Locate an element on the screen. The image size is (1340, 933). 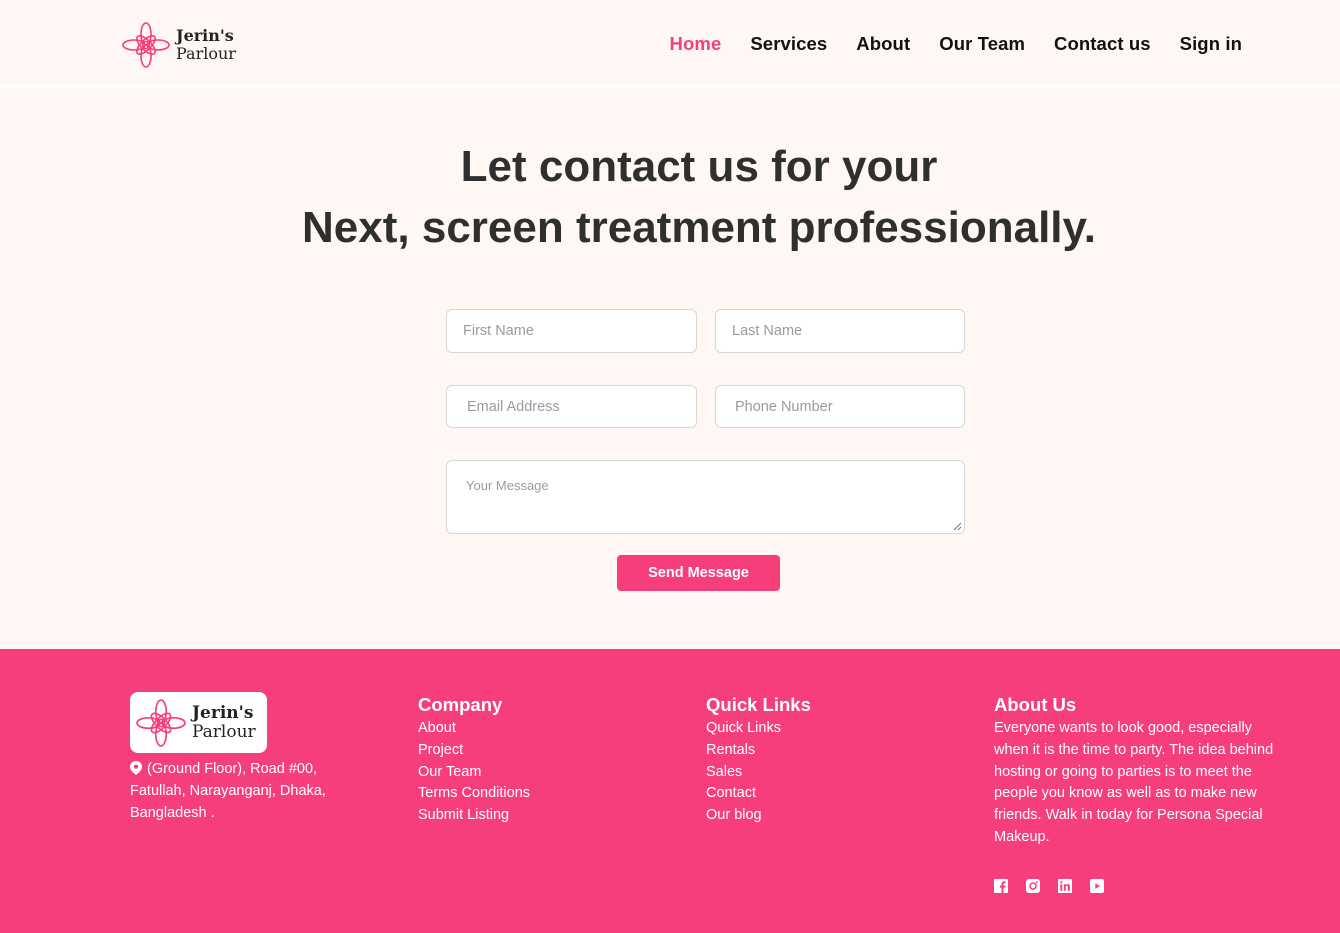
footer-link-our-team: Our Team is located at coordinates (474, 773).